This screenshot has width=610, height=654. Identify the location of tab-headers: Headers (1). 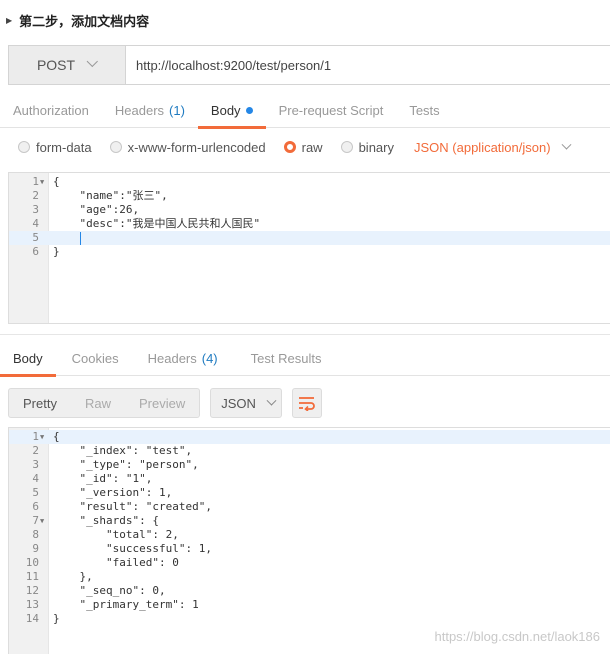
(150, 110).